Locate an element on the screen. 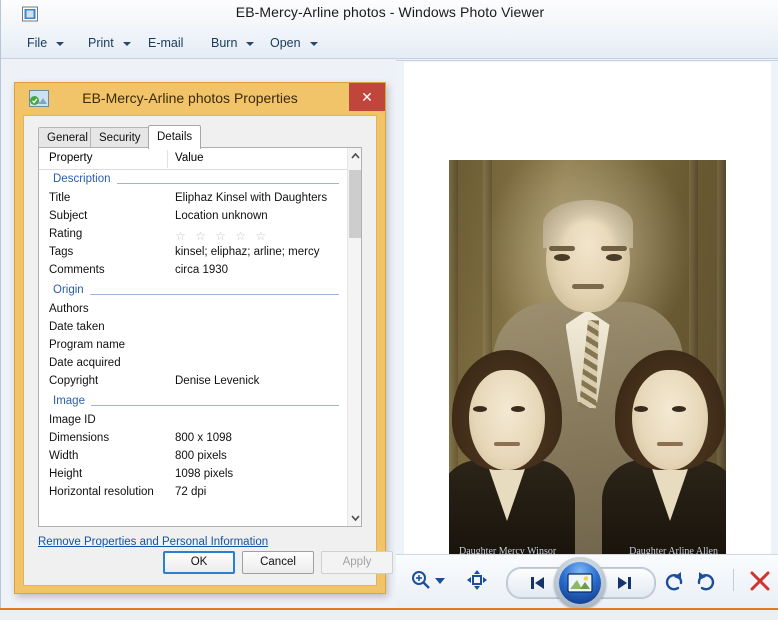 This screenshot has width=778, height=620. table-row: Horizontal resolution 72 dpi is located at coordinates (193, 494).